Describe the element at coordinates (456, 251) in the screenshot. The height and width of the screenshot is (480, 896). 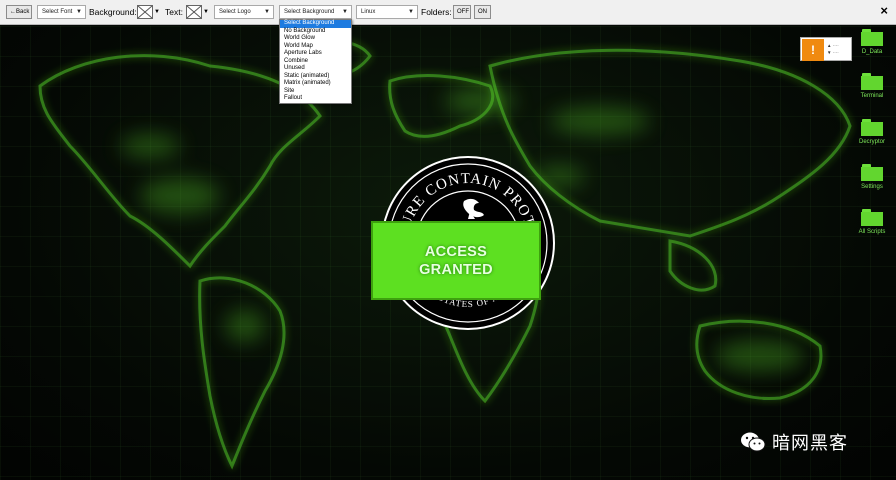
I see `access-line-1: ACCESS` at that location.